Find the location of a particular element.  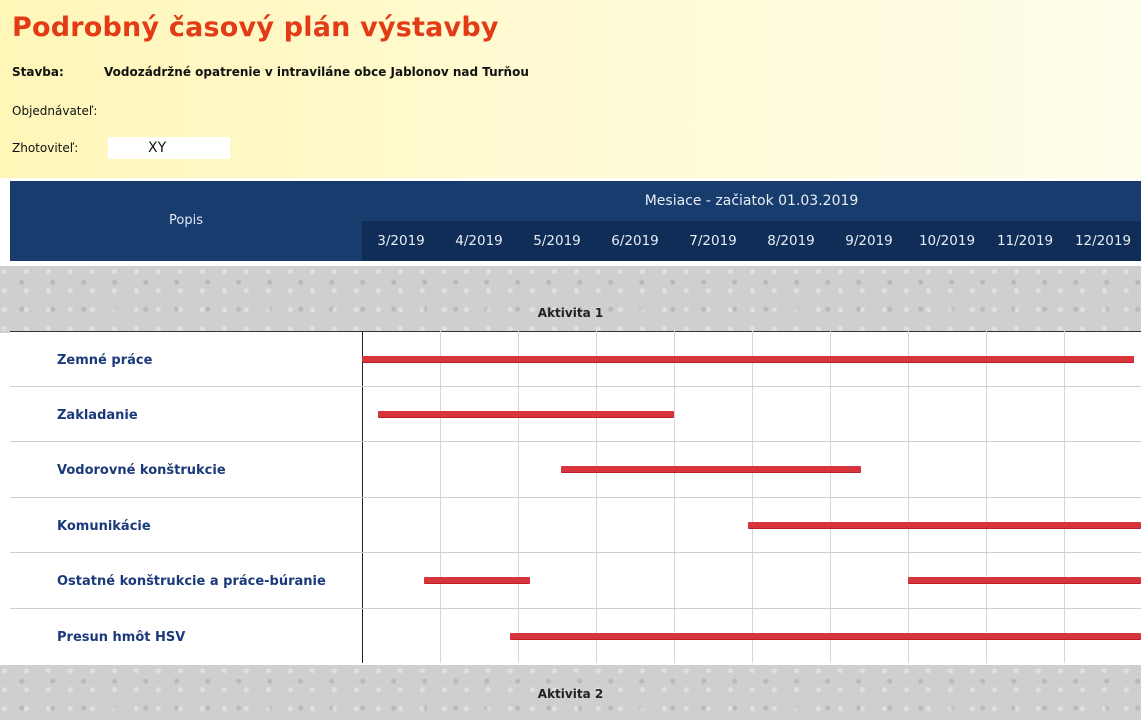

month-4-2019: 4/2019 is located at coordinates (479, 241).